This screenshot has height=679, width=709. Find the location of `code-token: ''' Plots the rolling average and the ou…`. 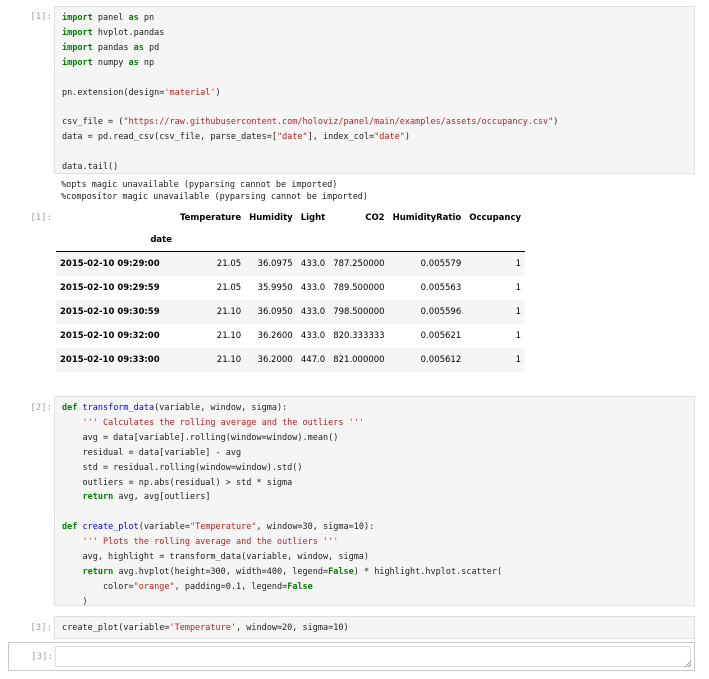

code-token: ''' Plots the rolling average and the ou… is located at coordinates (210, 542).